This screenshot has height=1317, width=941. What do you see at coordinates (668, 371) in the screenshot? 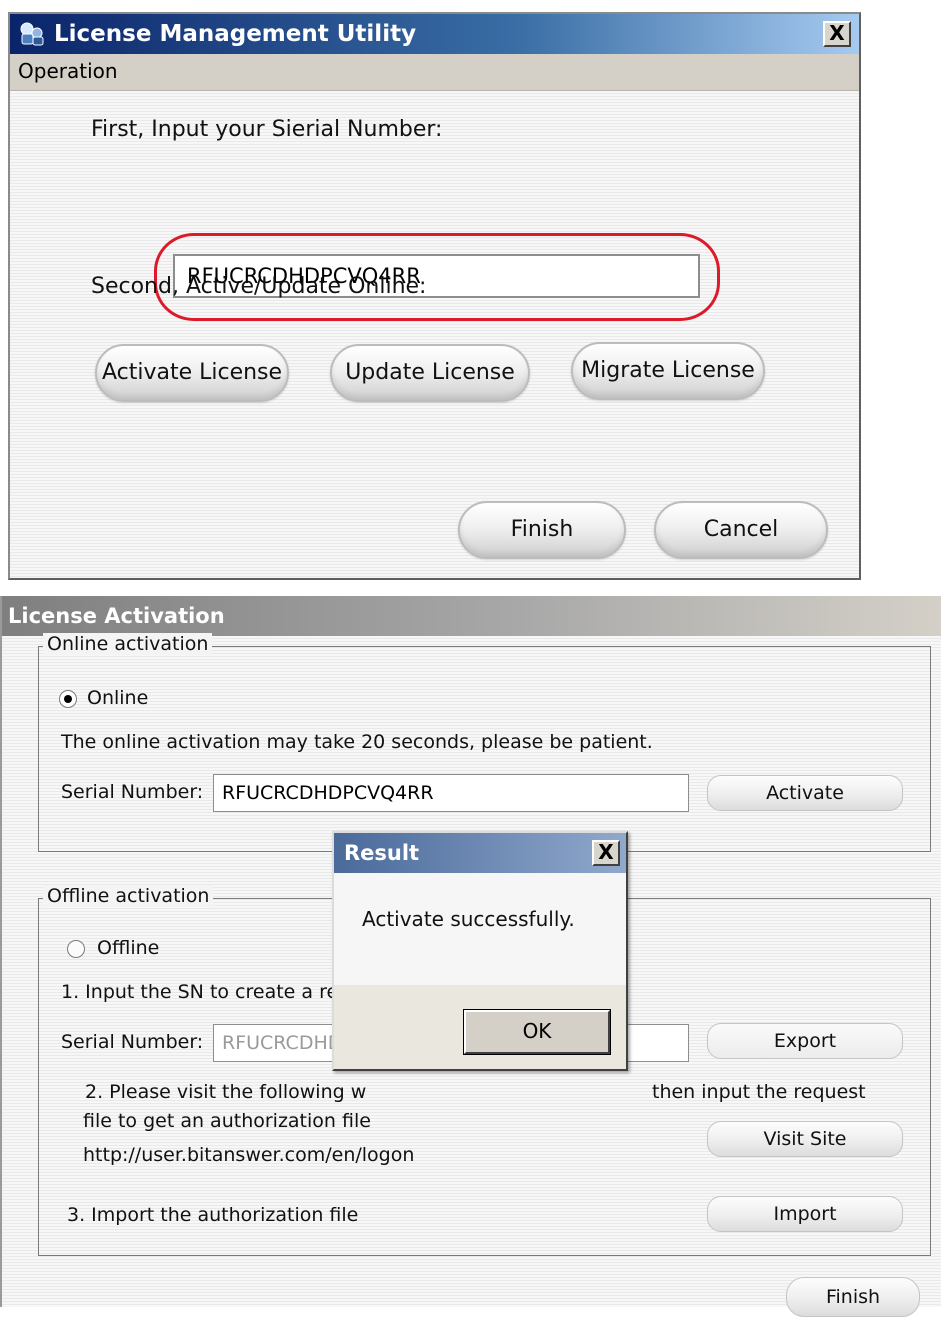
I see `migrate-license-button: Migrate License` at bounding box center [668, 371].